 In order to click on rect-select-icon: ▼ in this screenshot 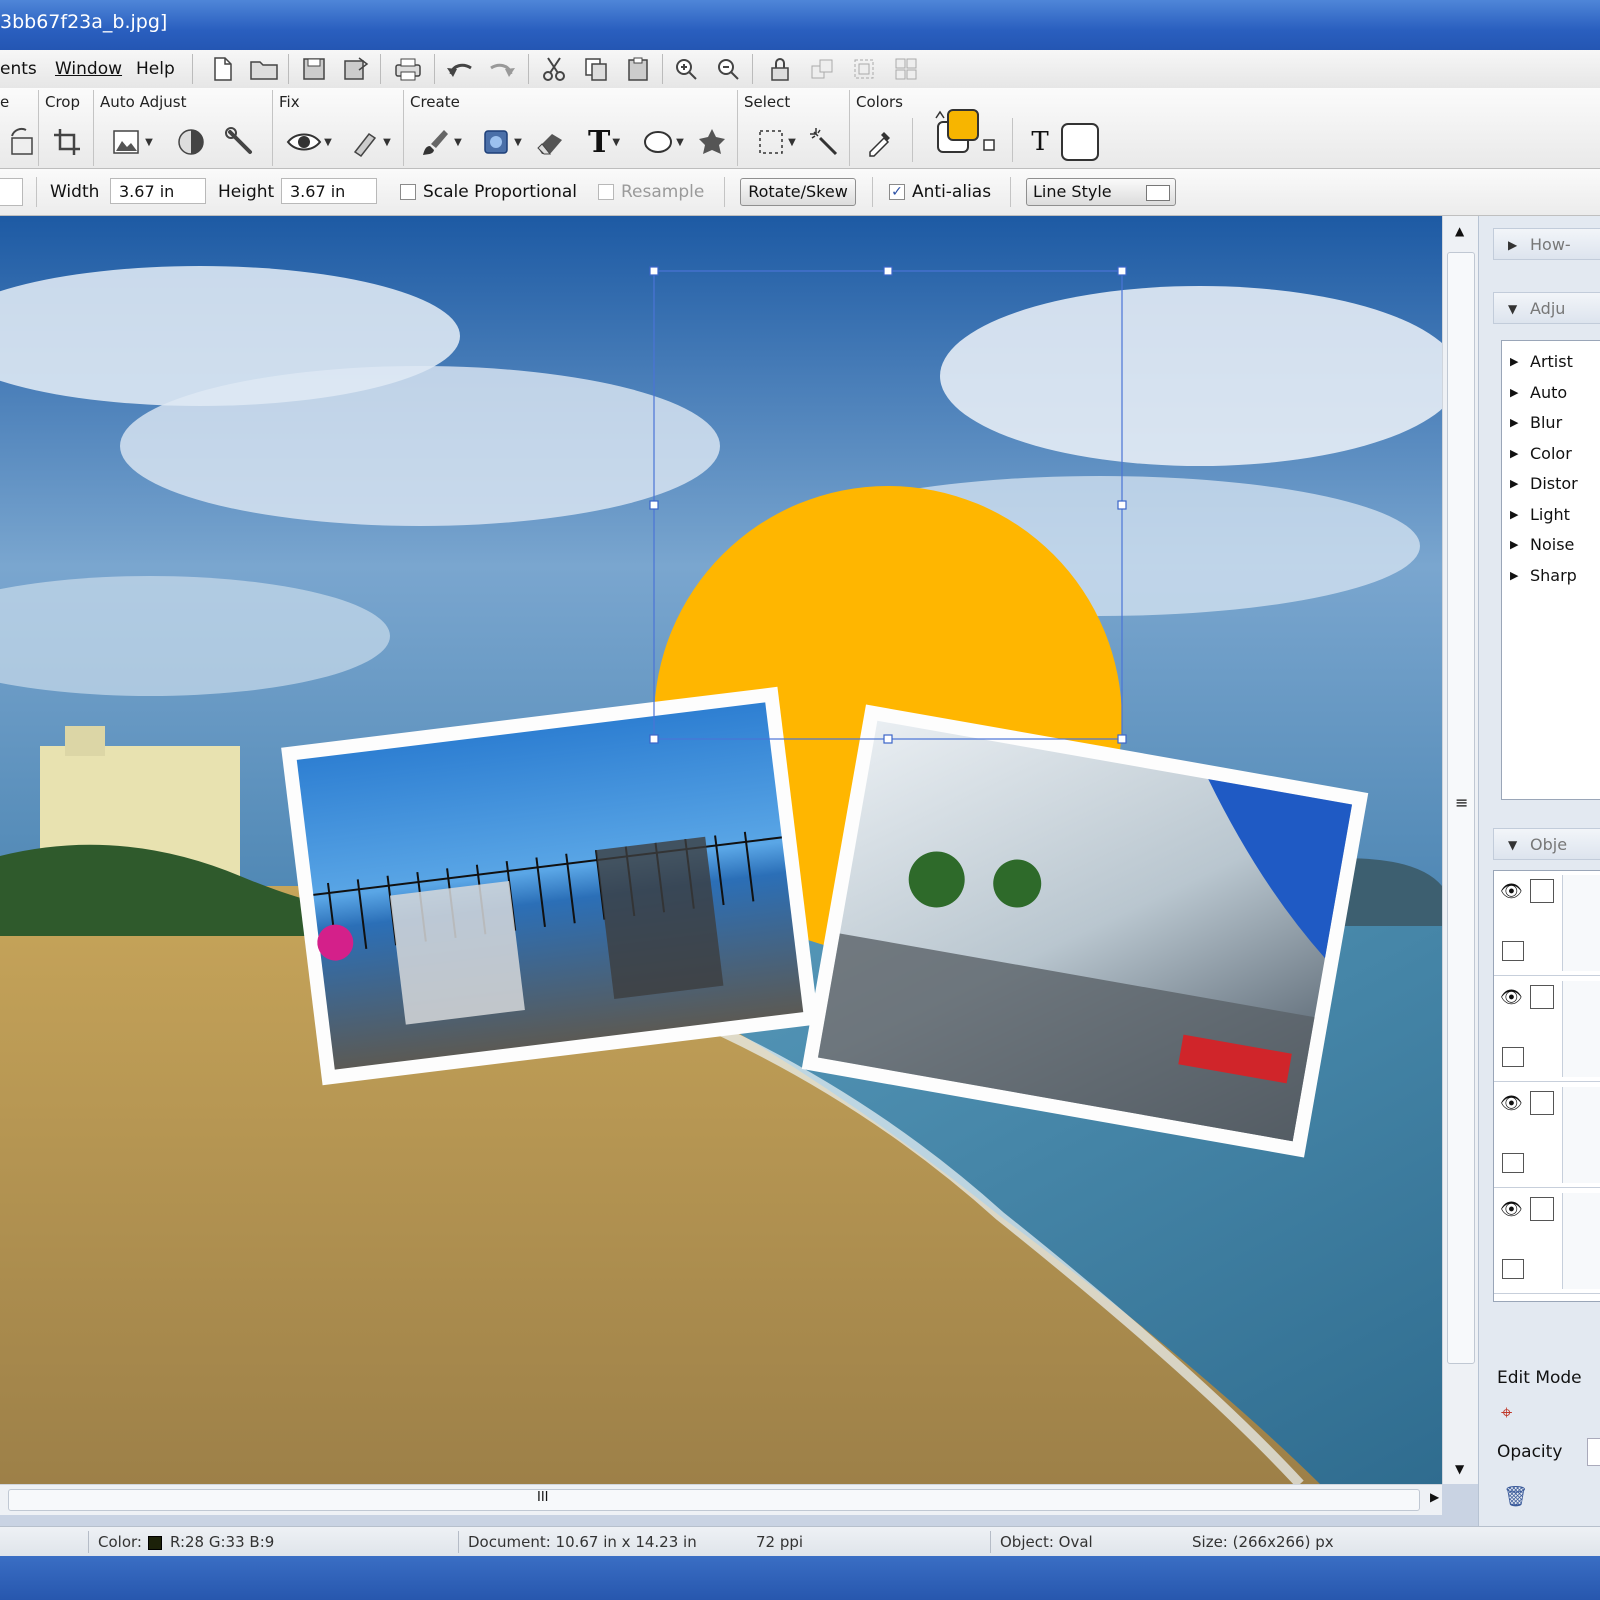, I will do `click(776, 142)`.